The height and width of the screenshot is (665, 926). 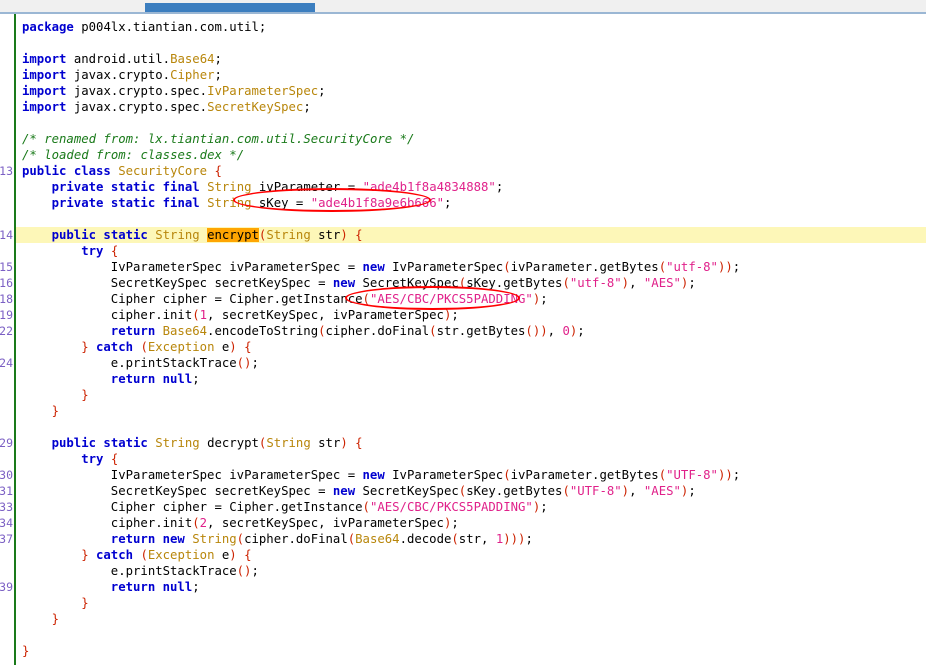 What do you see at coordinates (6, 171) in the screenshot?
I see `line-number: 13` at bounding box center [6, 171].